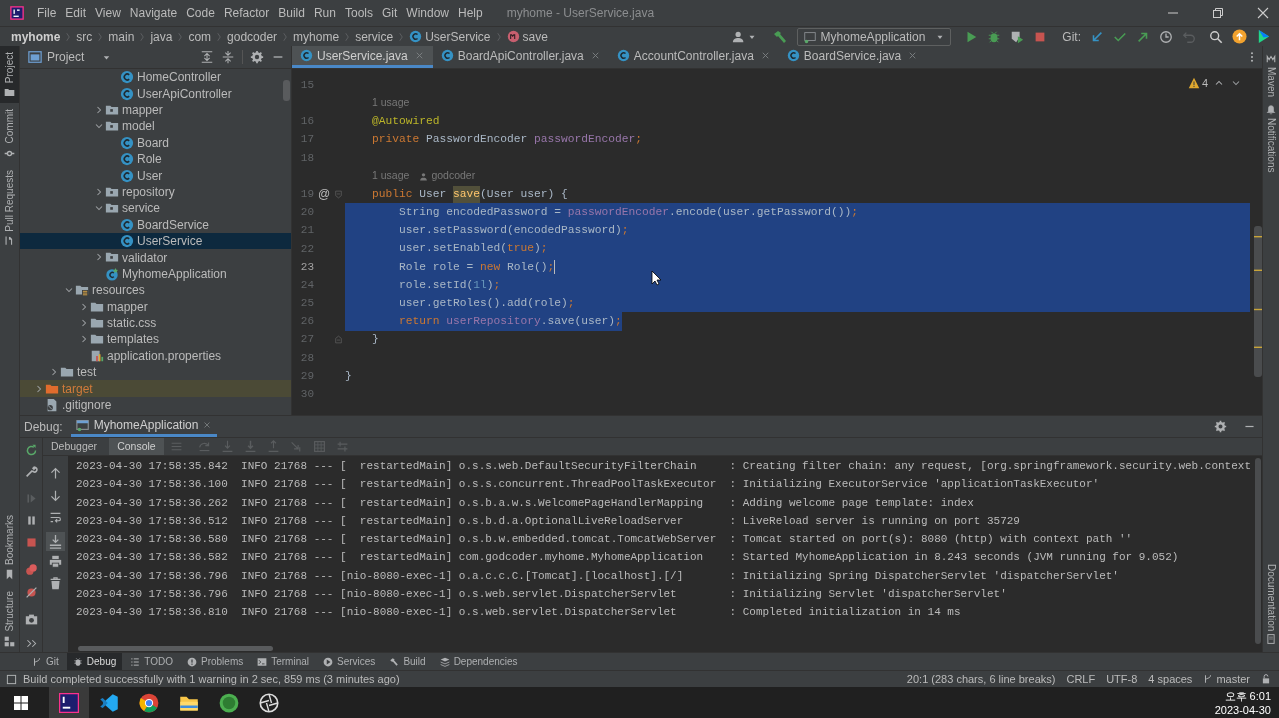  I want to click on fold-marker-icon, so click(338, 340).